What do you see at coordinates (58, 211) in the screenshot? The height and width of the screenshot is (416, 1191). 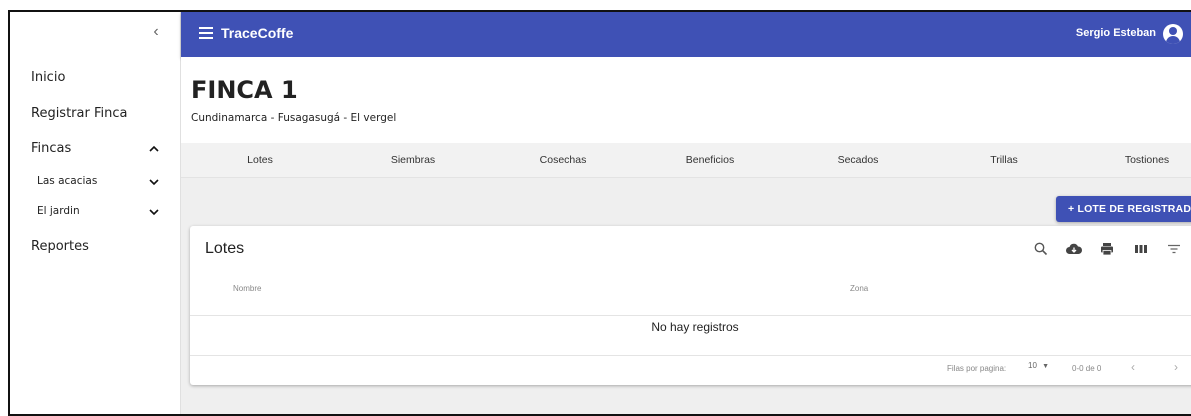 I see `sidebar-item-label: El jardin` at bounding box center [58, 211].